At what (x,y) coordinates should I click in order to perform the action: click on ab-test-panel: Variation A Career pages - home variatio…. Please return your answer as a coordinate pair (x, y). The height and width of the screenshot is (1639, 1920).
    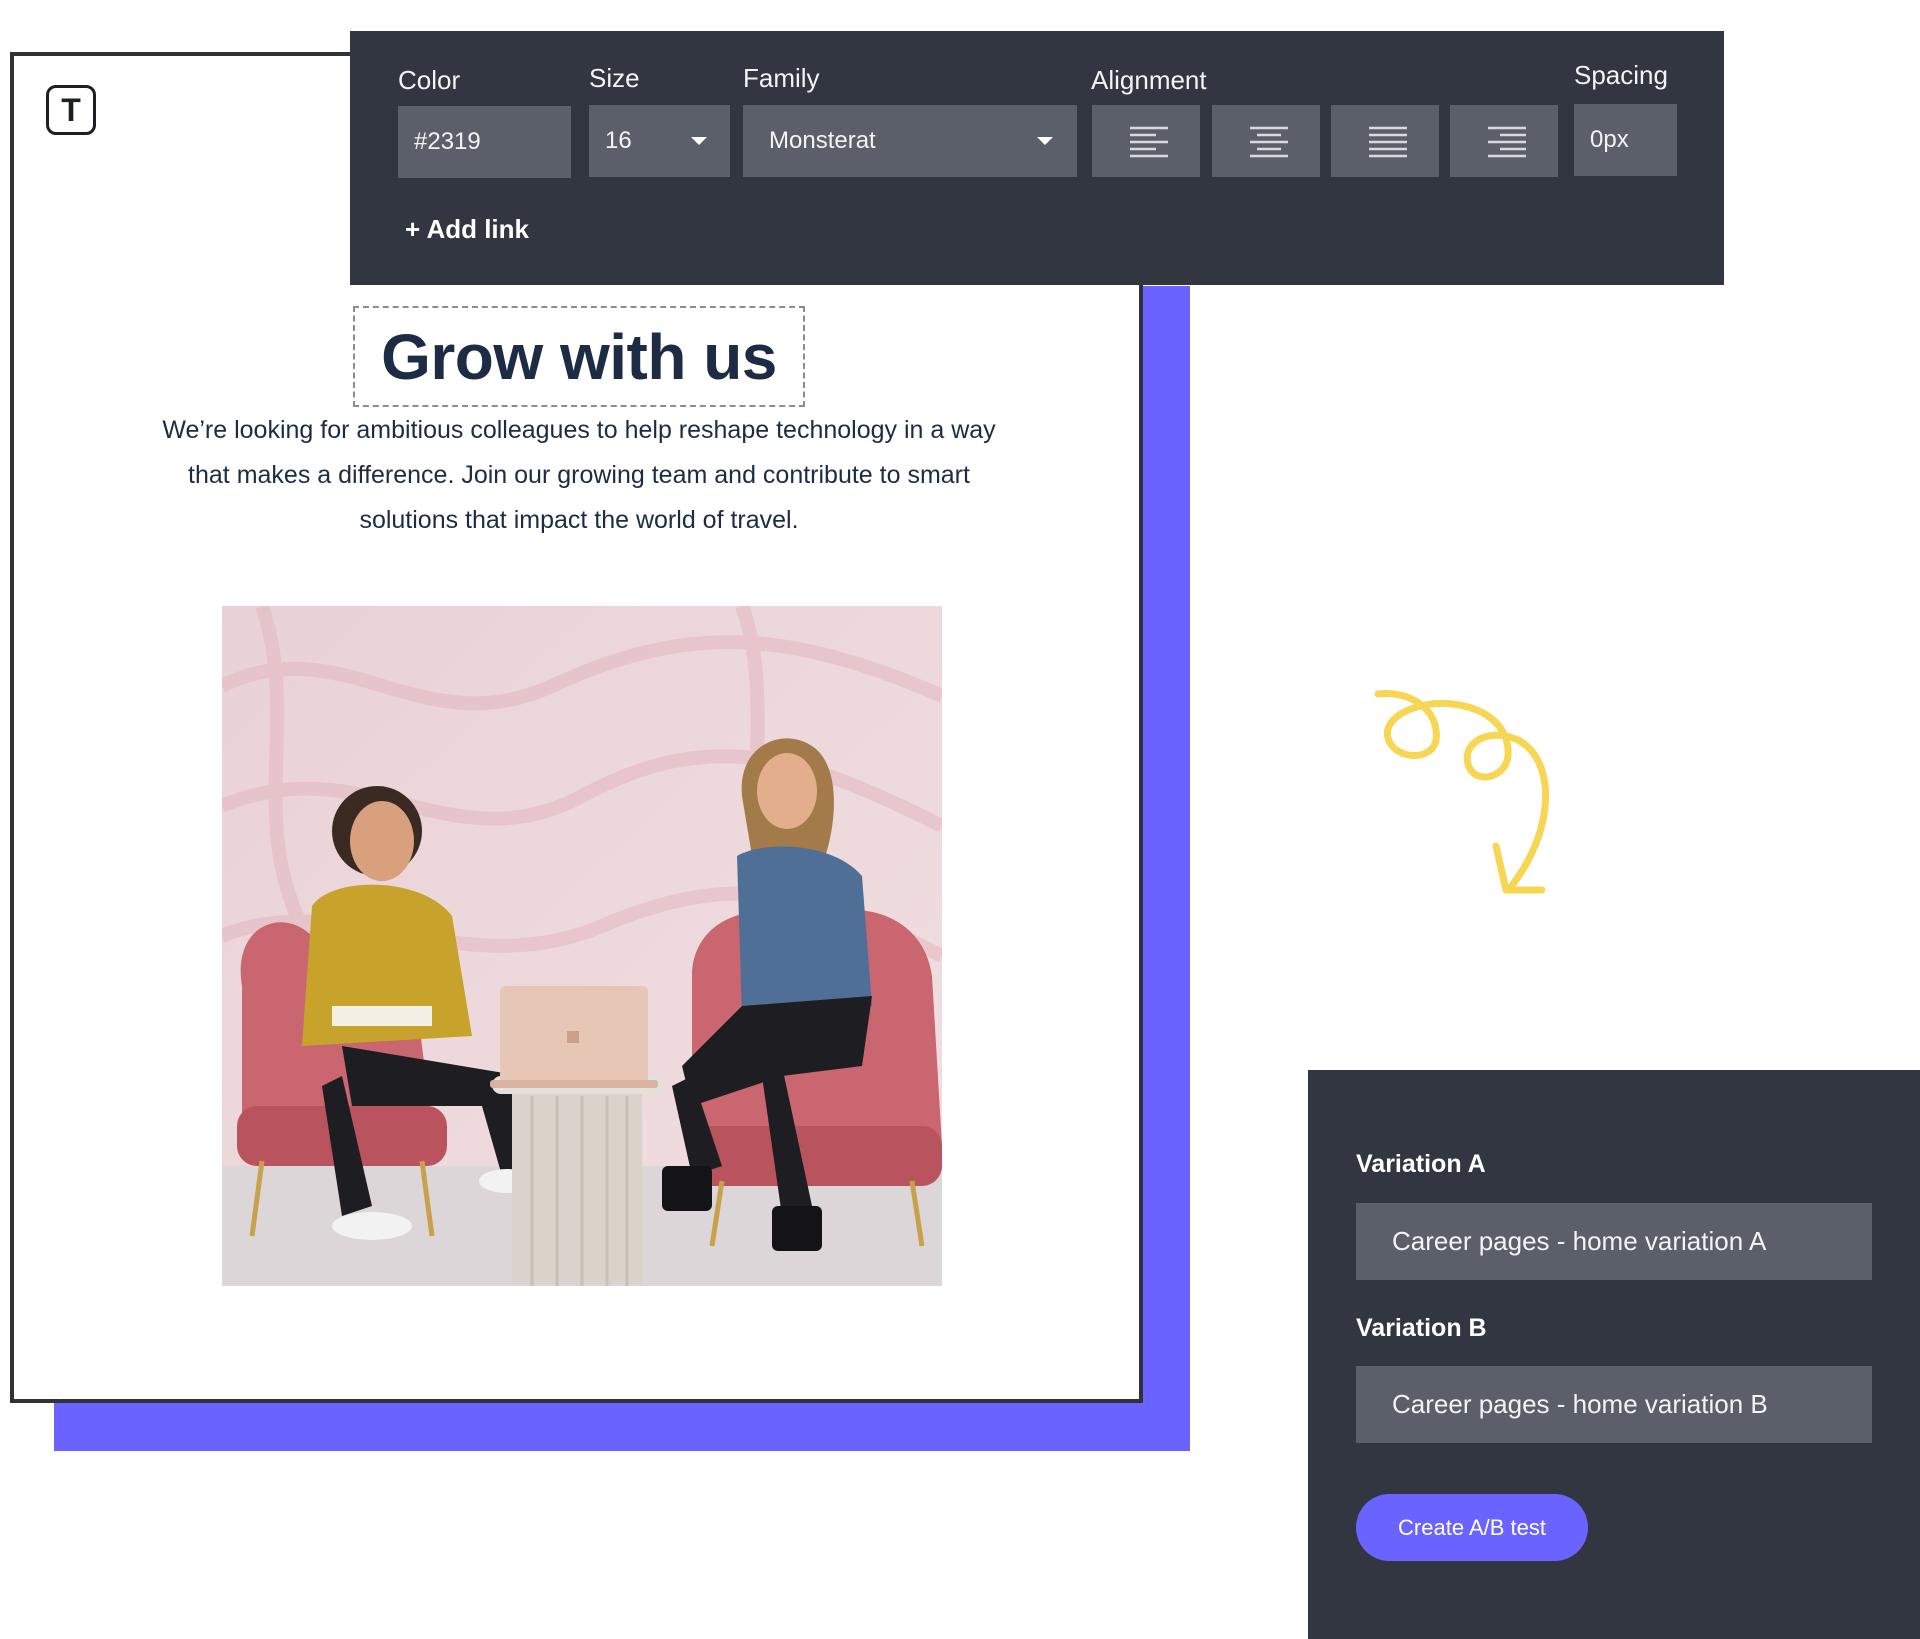
    Looking at the image, I should click on (1614, 1354).